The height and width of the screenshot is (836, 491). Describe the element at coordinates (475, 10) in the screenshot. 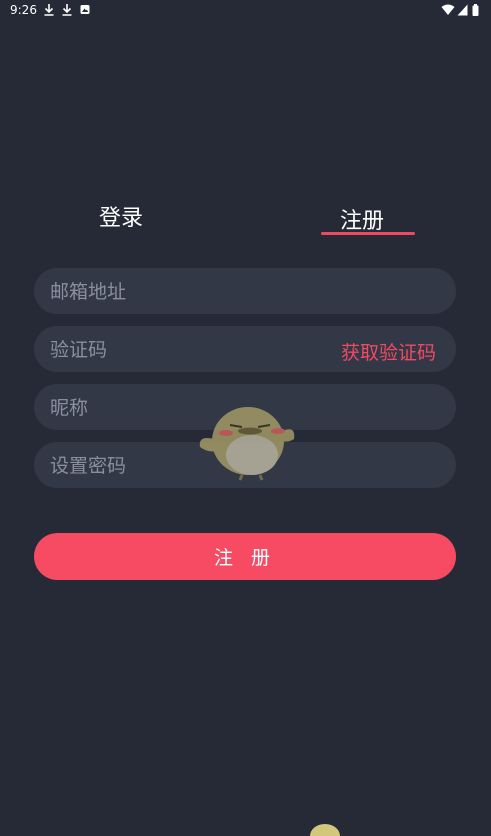

I see `battery-icon` at that location.